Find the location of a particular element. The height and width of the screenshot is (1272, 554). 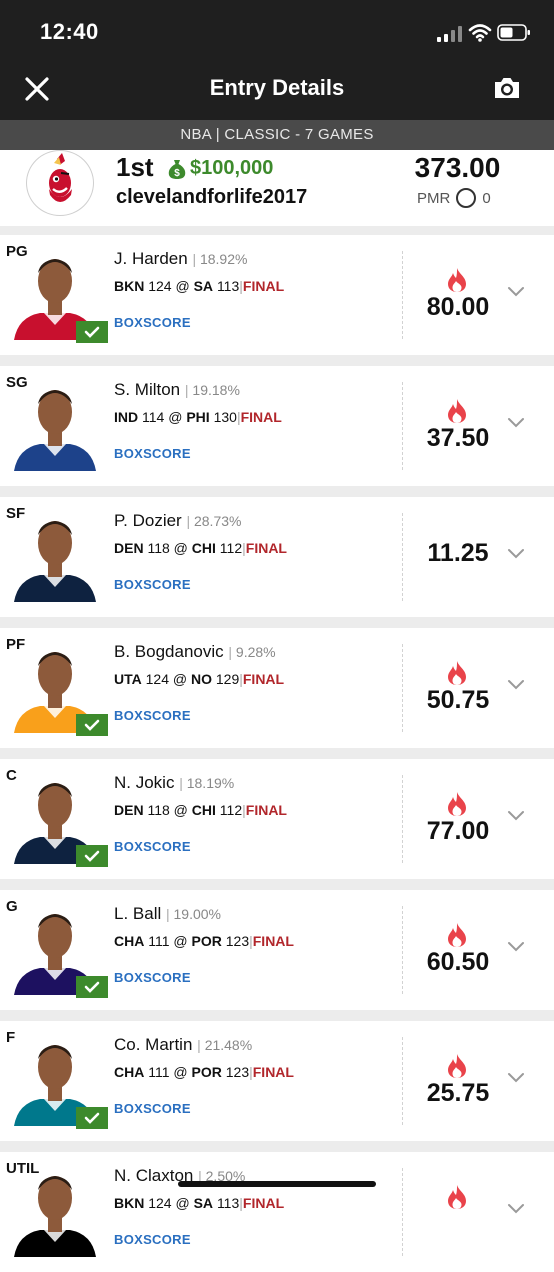

game-score: IND 114 @ PHI 130|FINAL is located at coordinates (198, 417).